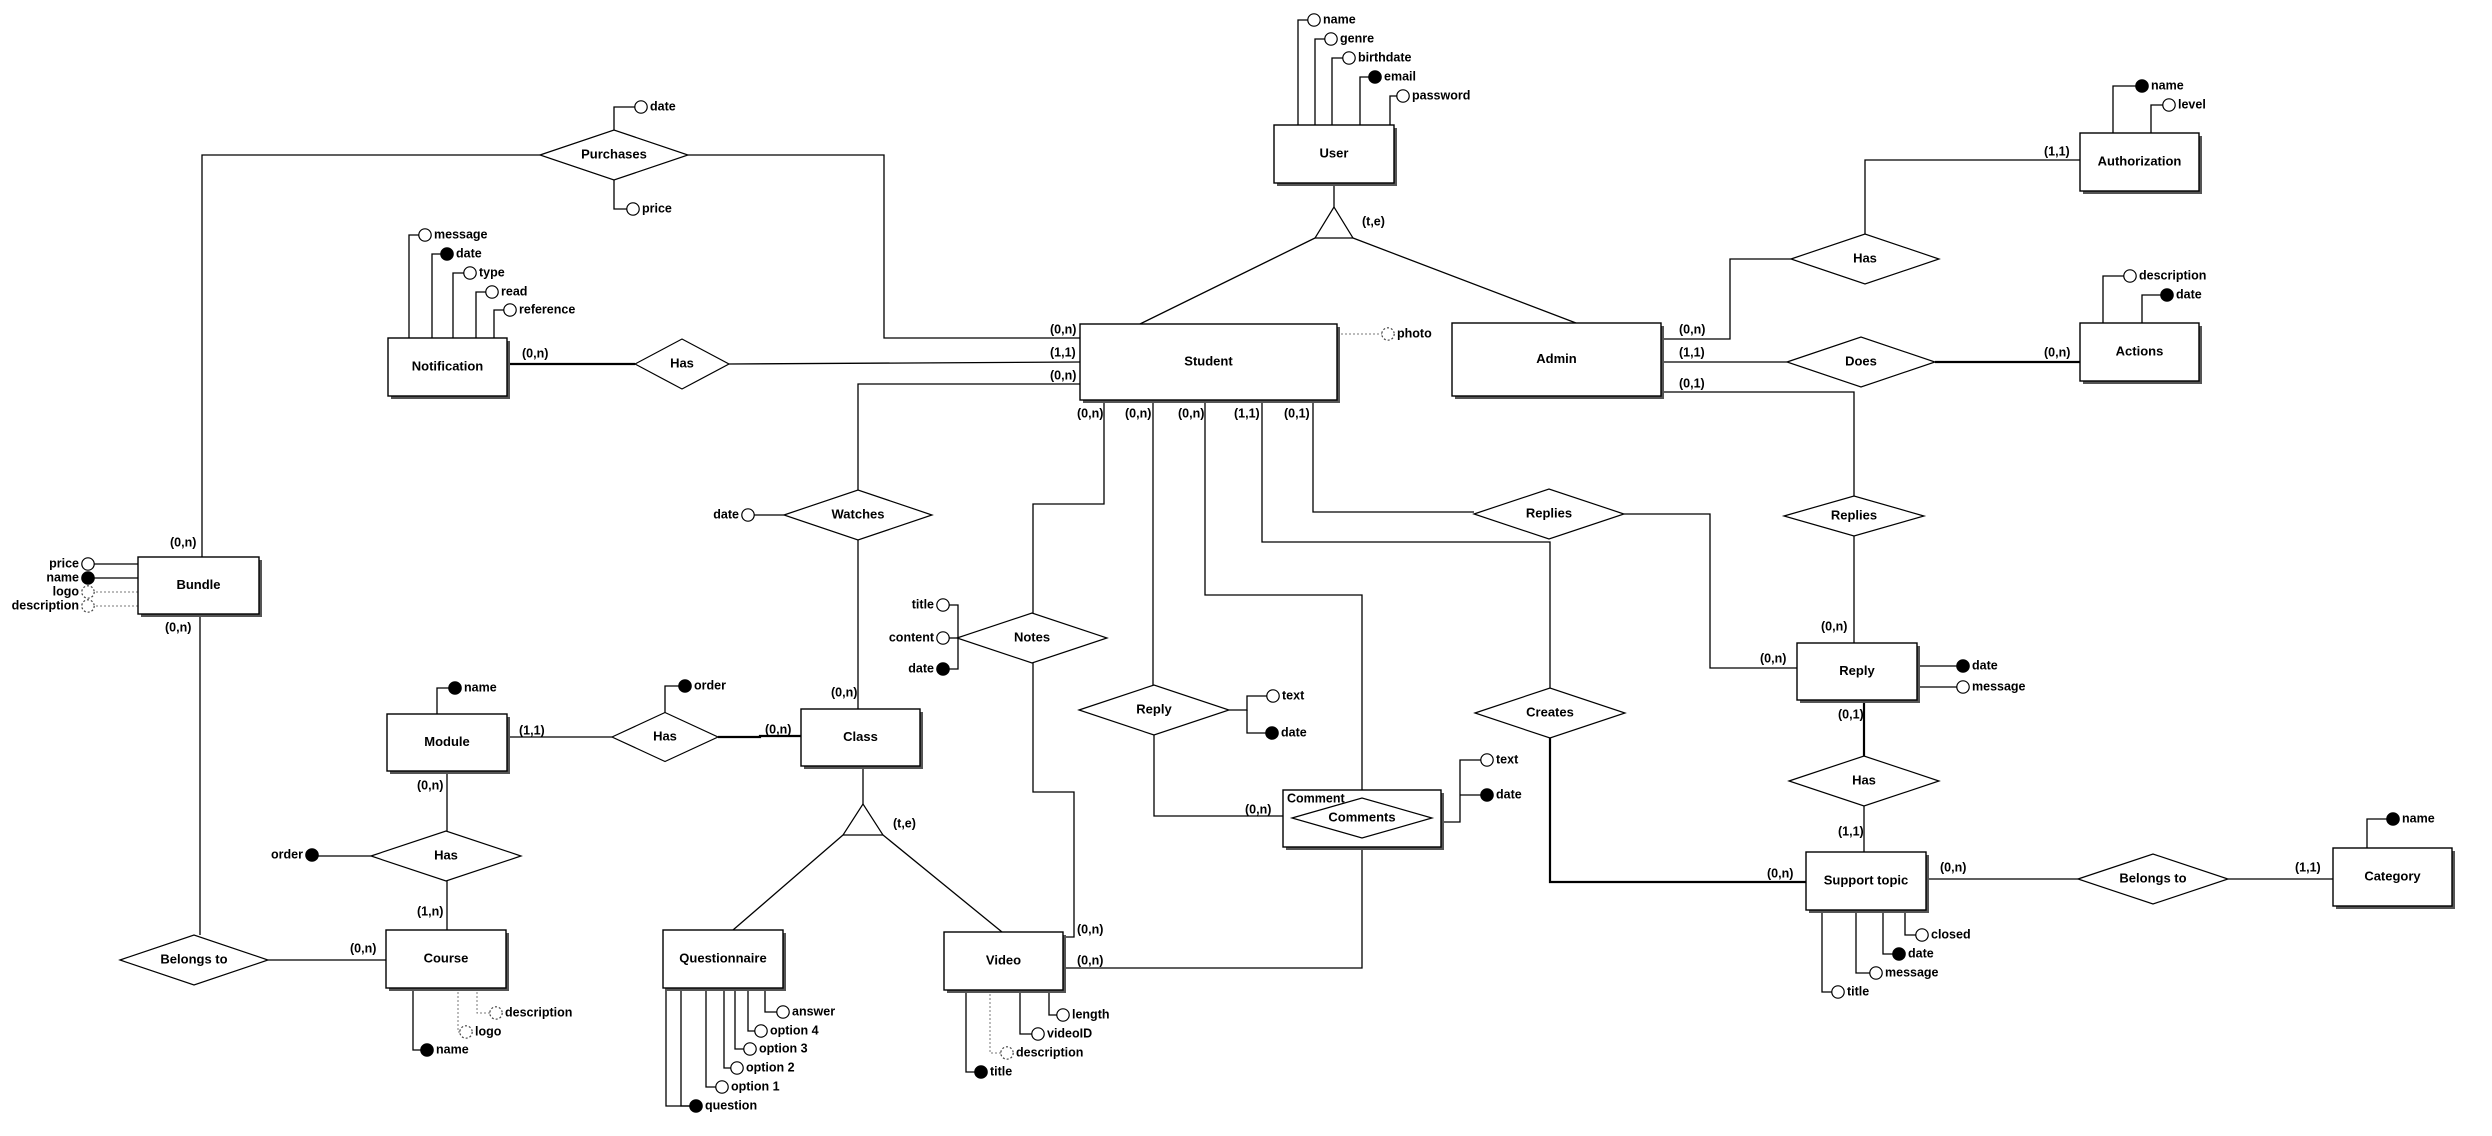 Image resolution: width=2492 pixels, height=1136 pixels. Describe the element at coordinates (45, 605) in the screenshot. I see `attribute-label: description` at that location.